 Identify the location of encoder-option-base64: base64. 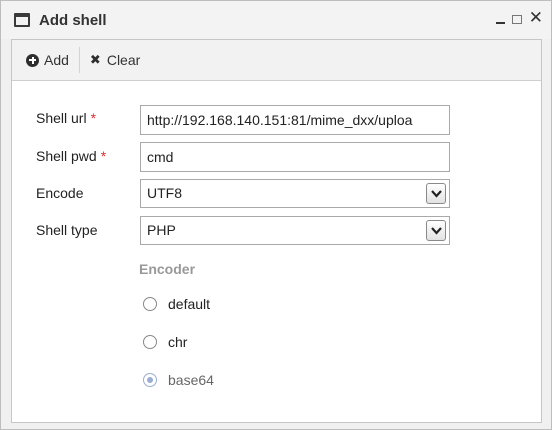
(178, 380).